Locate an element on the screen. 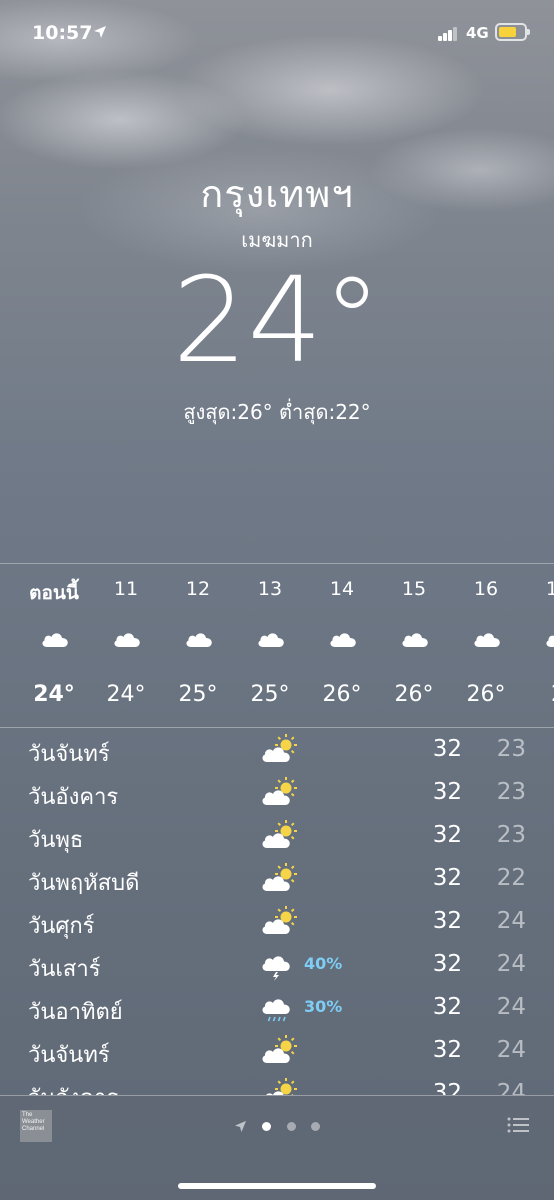  rain-icon is located at coordinates (280, 1008).